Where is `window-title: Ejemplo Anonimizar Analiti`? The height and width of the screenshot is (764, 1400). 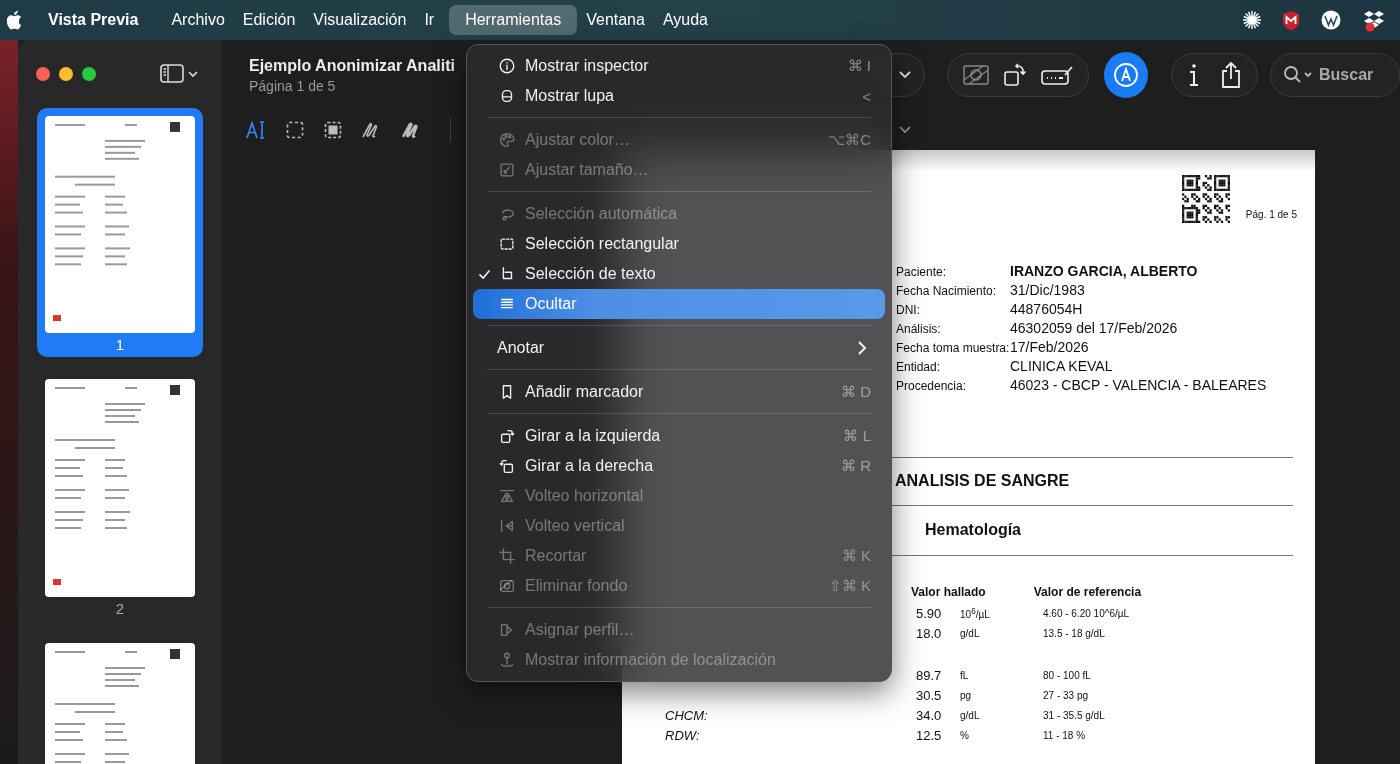 window-title: Ejemplo Anonimizar Analiti is located at coordinates (352, 65).